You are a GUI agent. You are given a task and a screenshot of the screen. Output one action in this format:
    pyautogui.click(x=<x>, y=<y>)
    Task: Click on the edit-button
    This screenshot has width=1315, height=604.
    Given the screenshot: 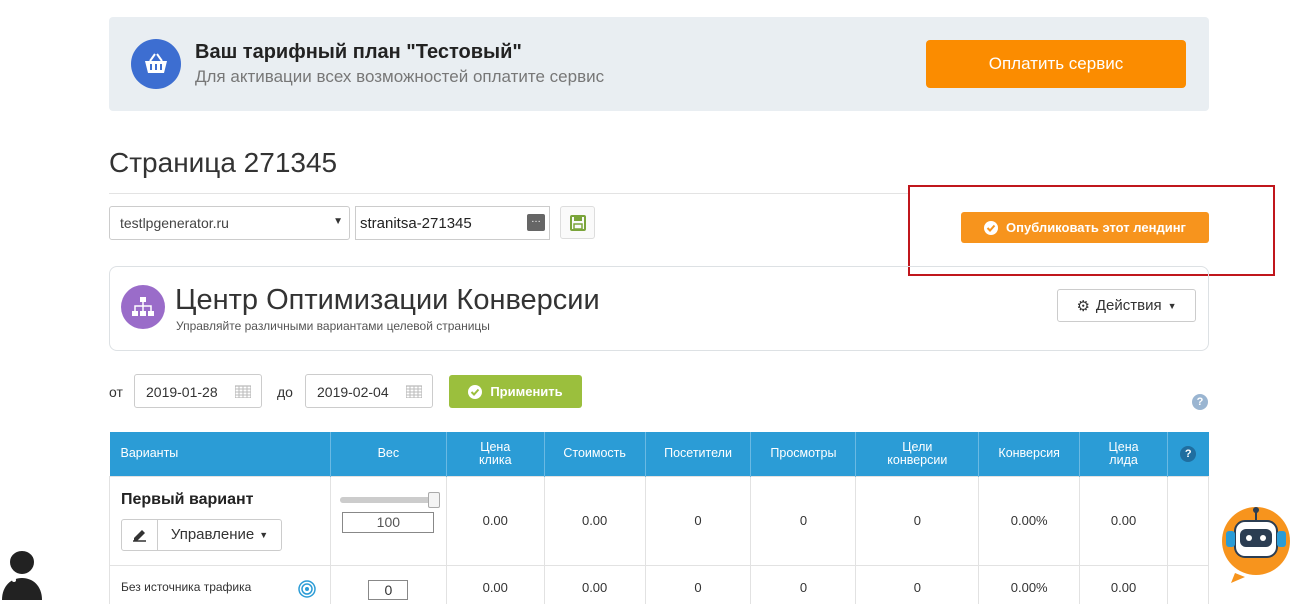 What is the action you would take?
    pyautogui.click(x=140, y=534)
    